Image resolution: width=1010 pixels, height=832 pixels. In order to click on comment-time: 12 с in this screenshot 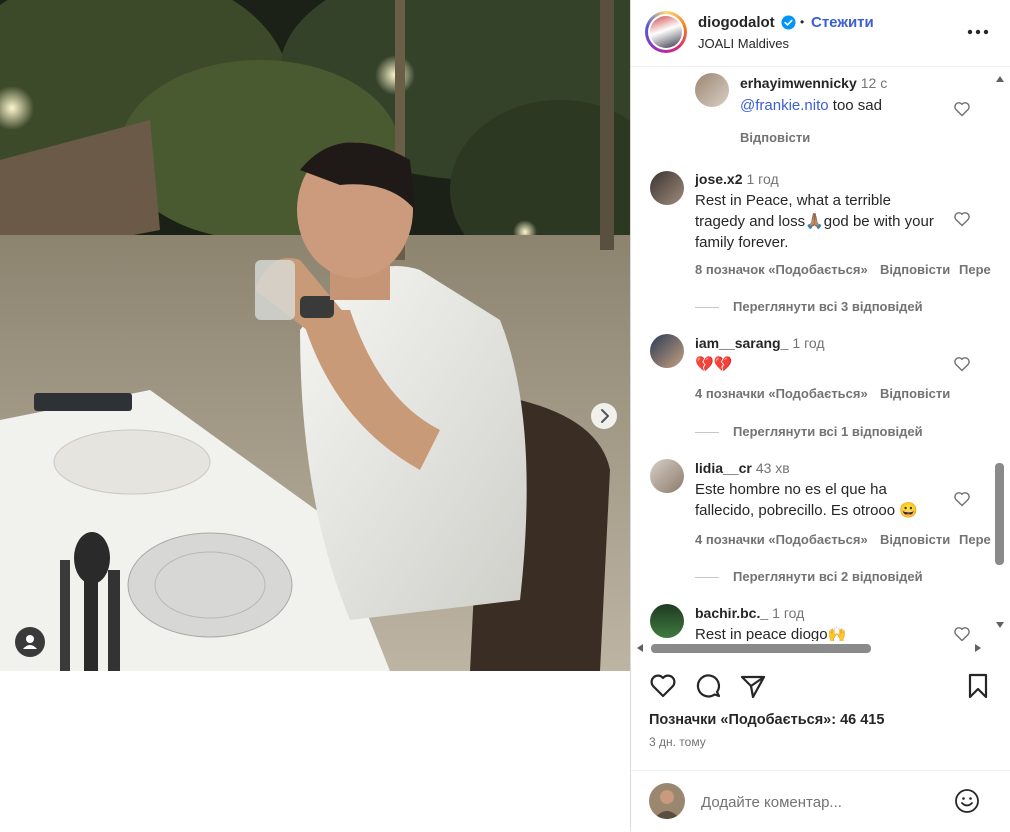, I will do `click(874, 83)`.